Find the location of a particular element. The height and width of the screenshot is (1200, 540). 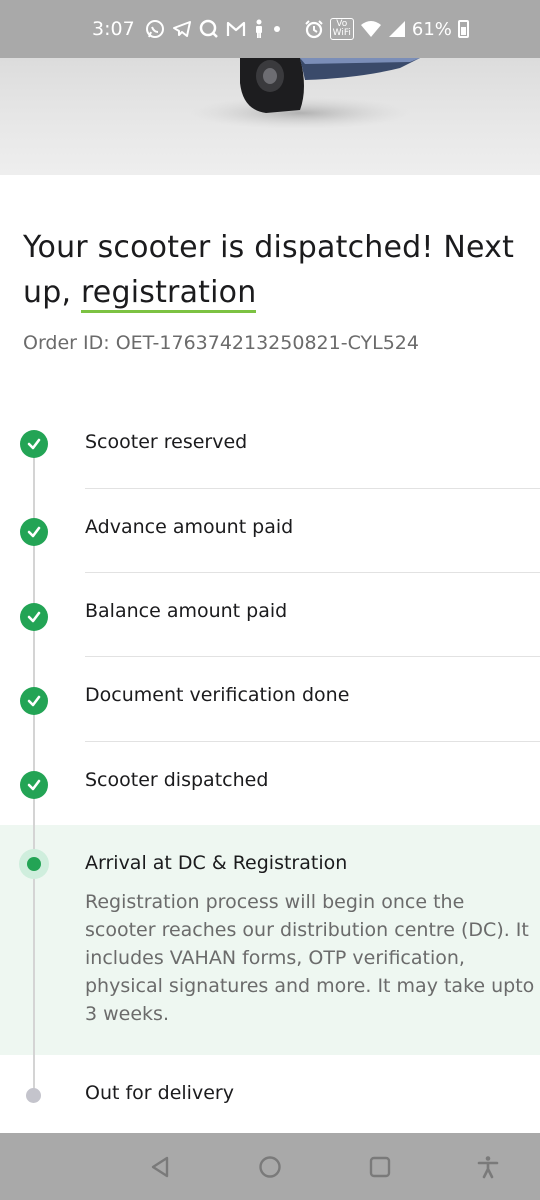

order-id: Order ID: OET-176374213250821-CYL524 is located at coordinates (221, 343).